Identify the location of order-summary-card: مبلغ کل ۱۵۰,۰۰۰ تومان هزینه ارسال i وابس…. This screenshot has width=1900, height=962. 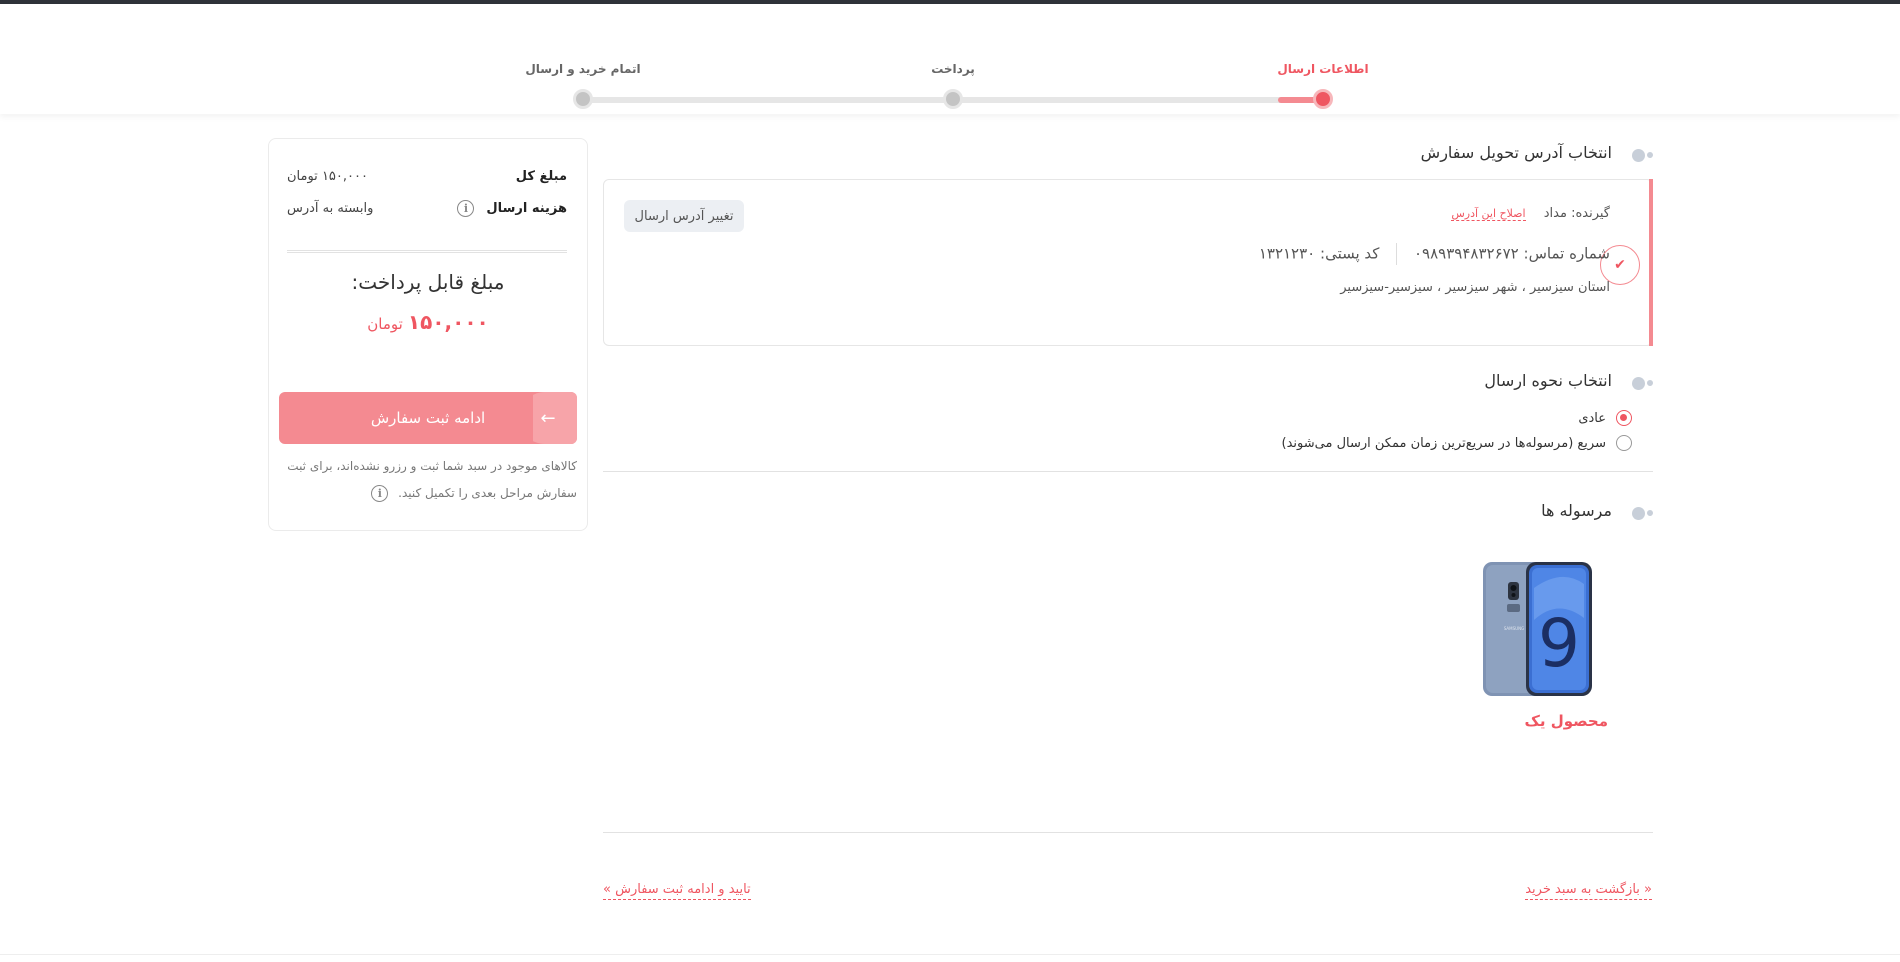
(428, 334).